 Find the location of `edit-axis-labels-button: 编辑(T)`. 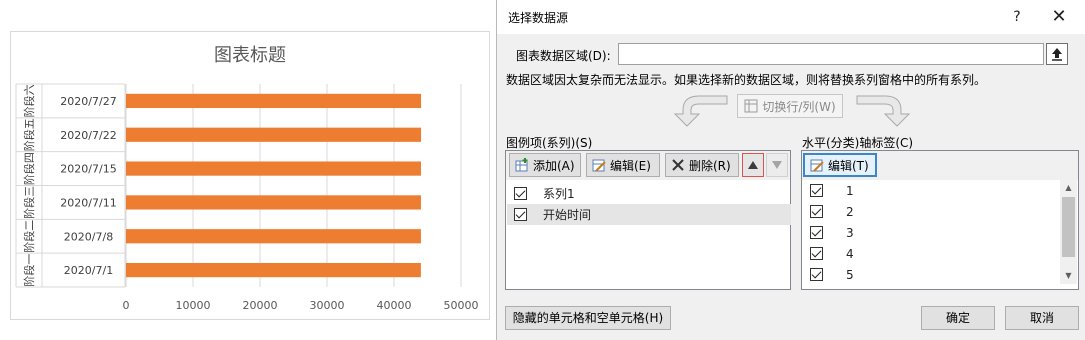

edit-axis-labels-button: 编辑(T) is located at coordinates (840, 165).